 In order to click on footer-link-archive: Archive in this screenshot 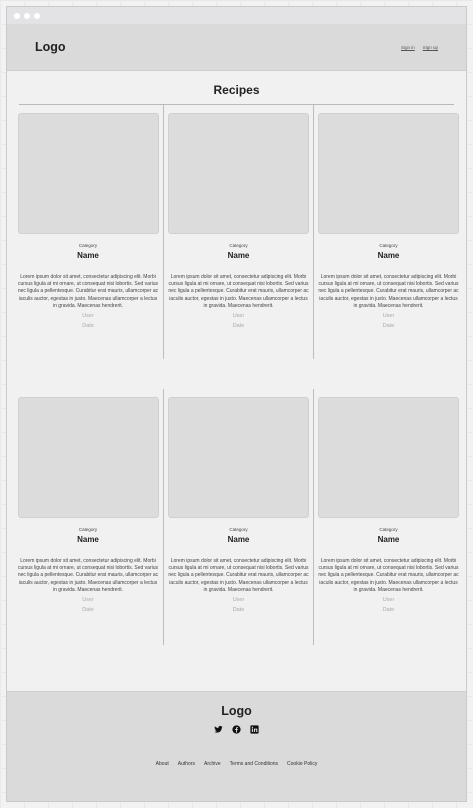, I will do `click(212, 764)`.